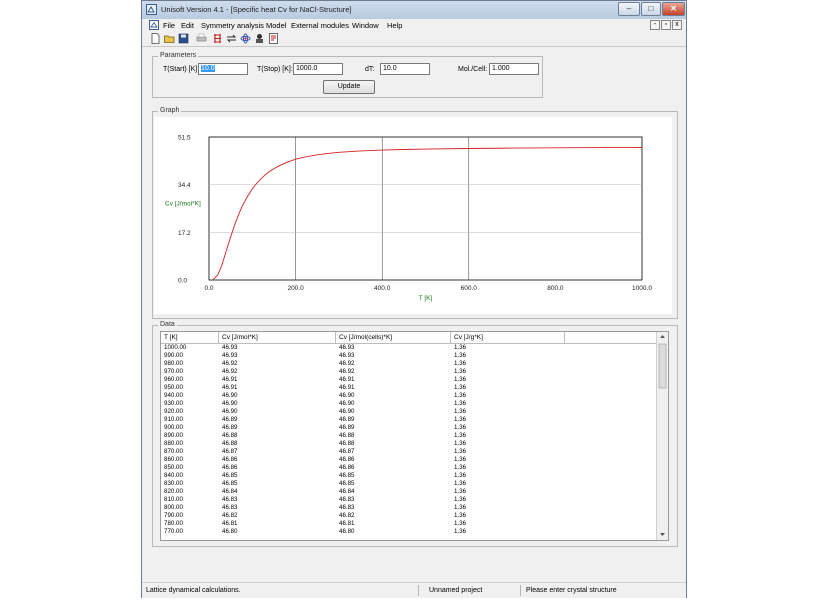  What do you see at coordinates (151, 9) in the screenshot?
I see `app-logo-icon` at bounding box center [151, 9].